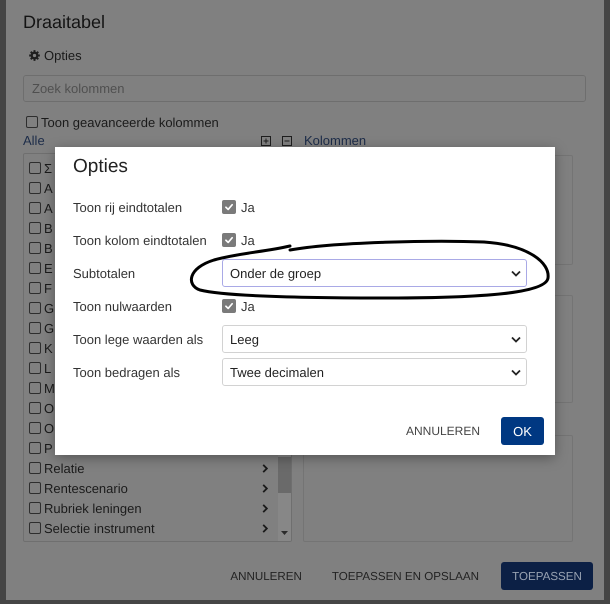 This screenshot has height=604, width=610. Describe the element at coordinates (53, 55) in the screenshot. I see `options-button: Opties` at that location.